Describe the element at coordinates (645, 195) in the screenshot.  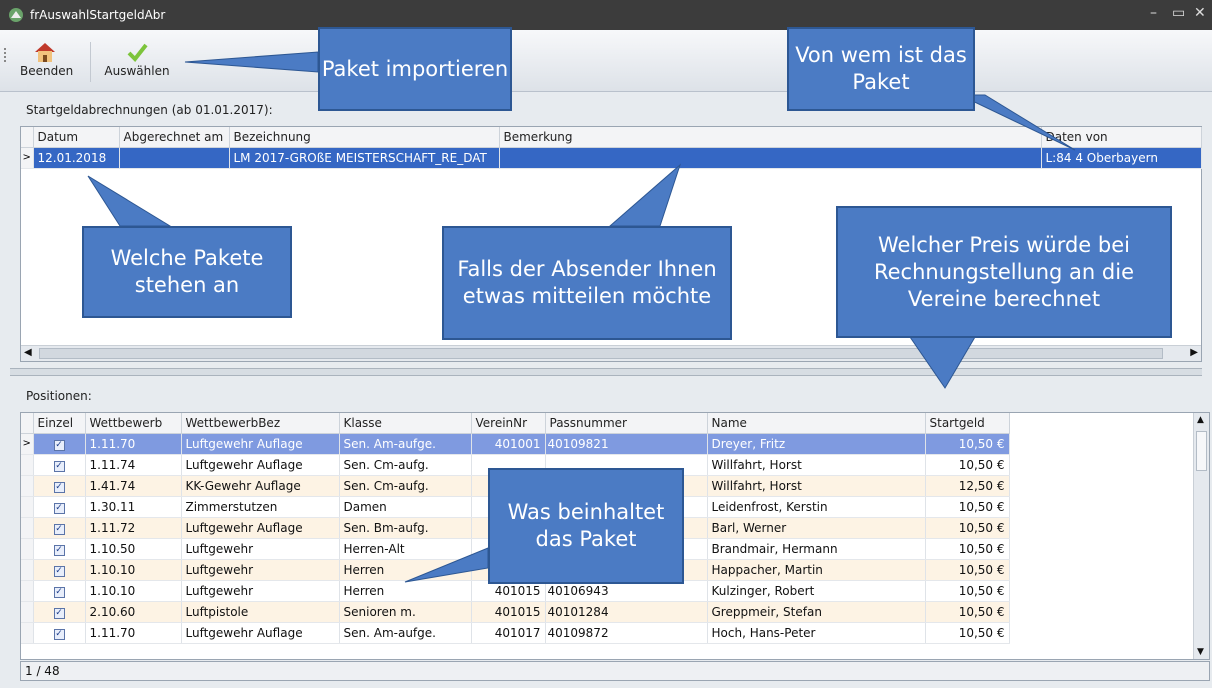
I see `arrow-absender` at that location.